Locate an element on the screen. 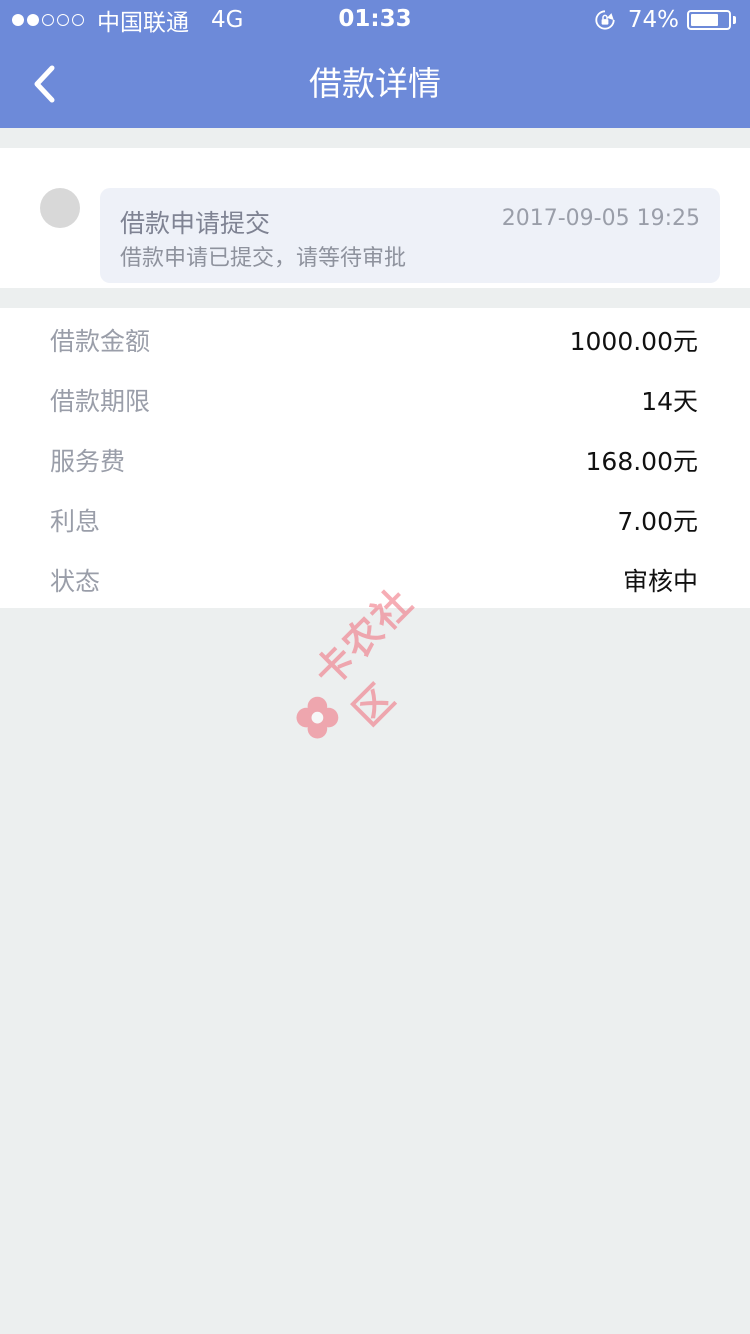  detail-label: 利息 is located at coordinates (75, 521).